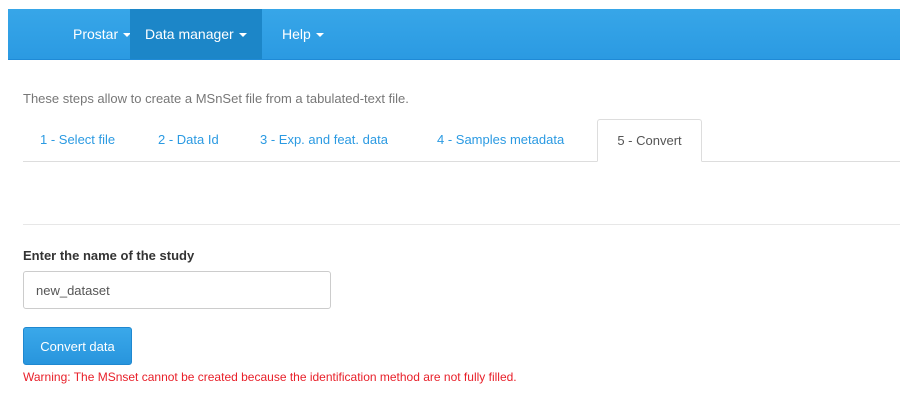 The height and width of the screenshot is (418, 900). What do you see at coordinates (177, 290) in the screenshot?
I see `study-name-input` at bounding box center [177, 290].